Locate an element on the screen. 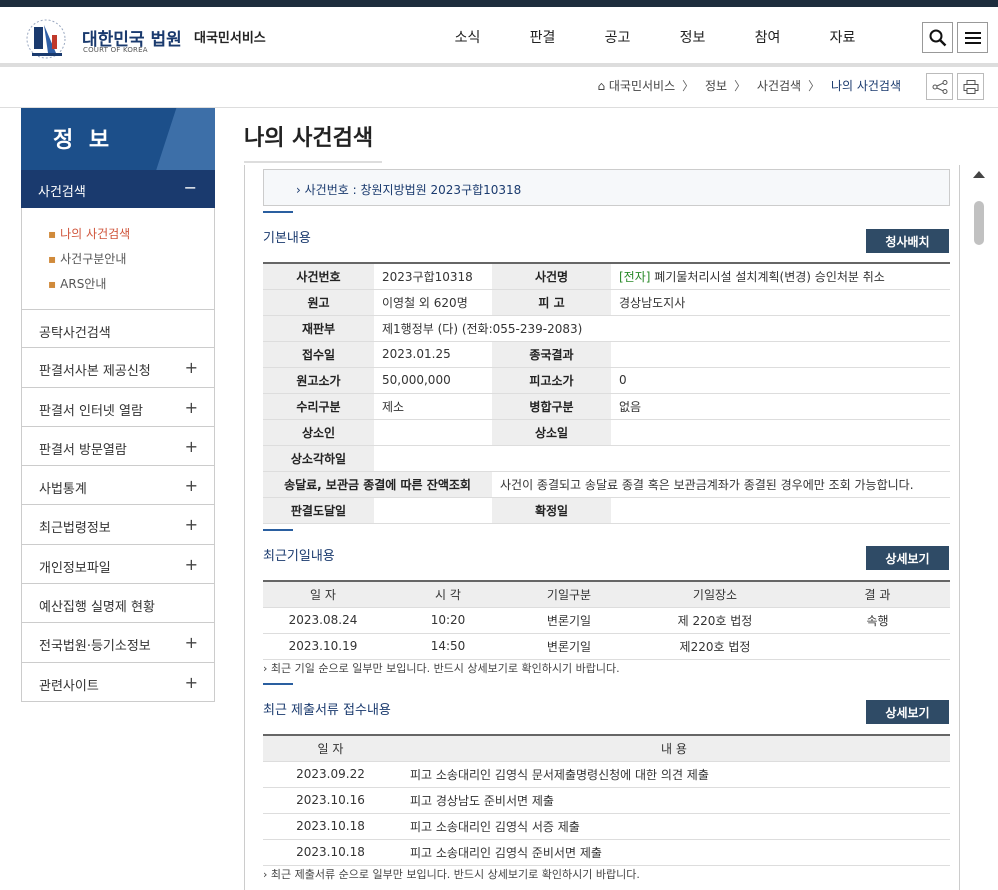 The image size is (998, 890). sidebar-item-label: 판결서사본 제공신청 is located at coordinates (95, 372).